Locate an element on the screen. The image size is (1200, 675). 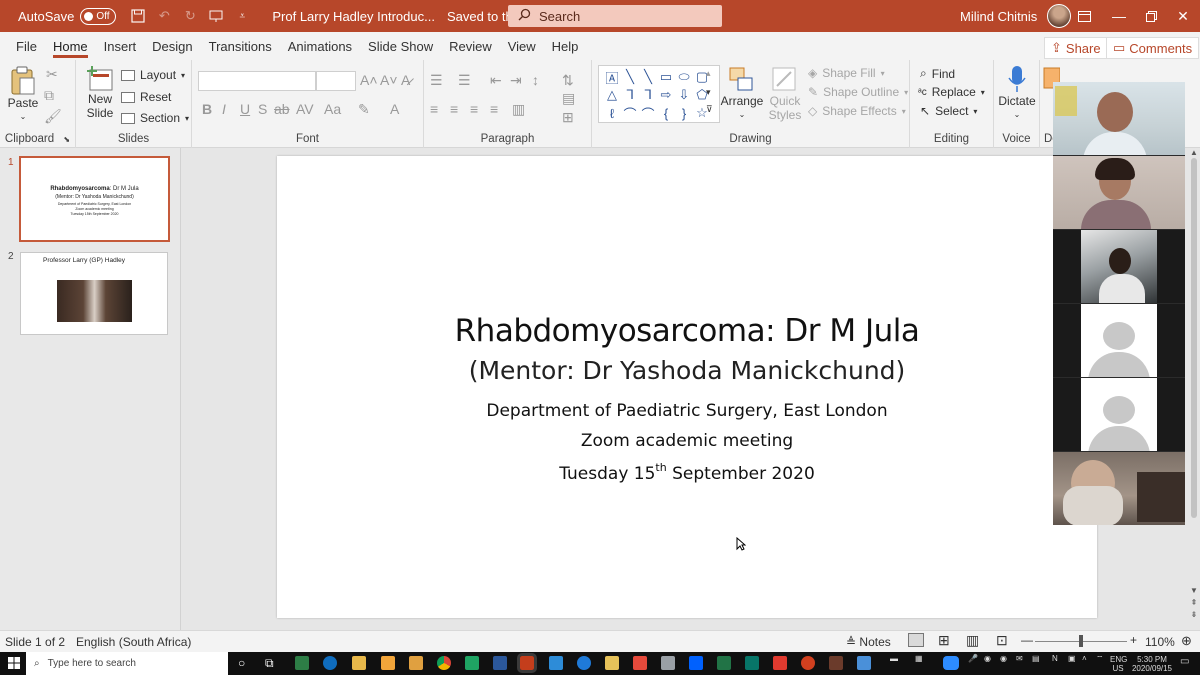
dialog-launcher-icon: ⬊ is located at coordinates (66, 139).